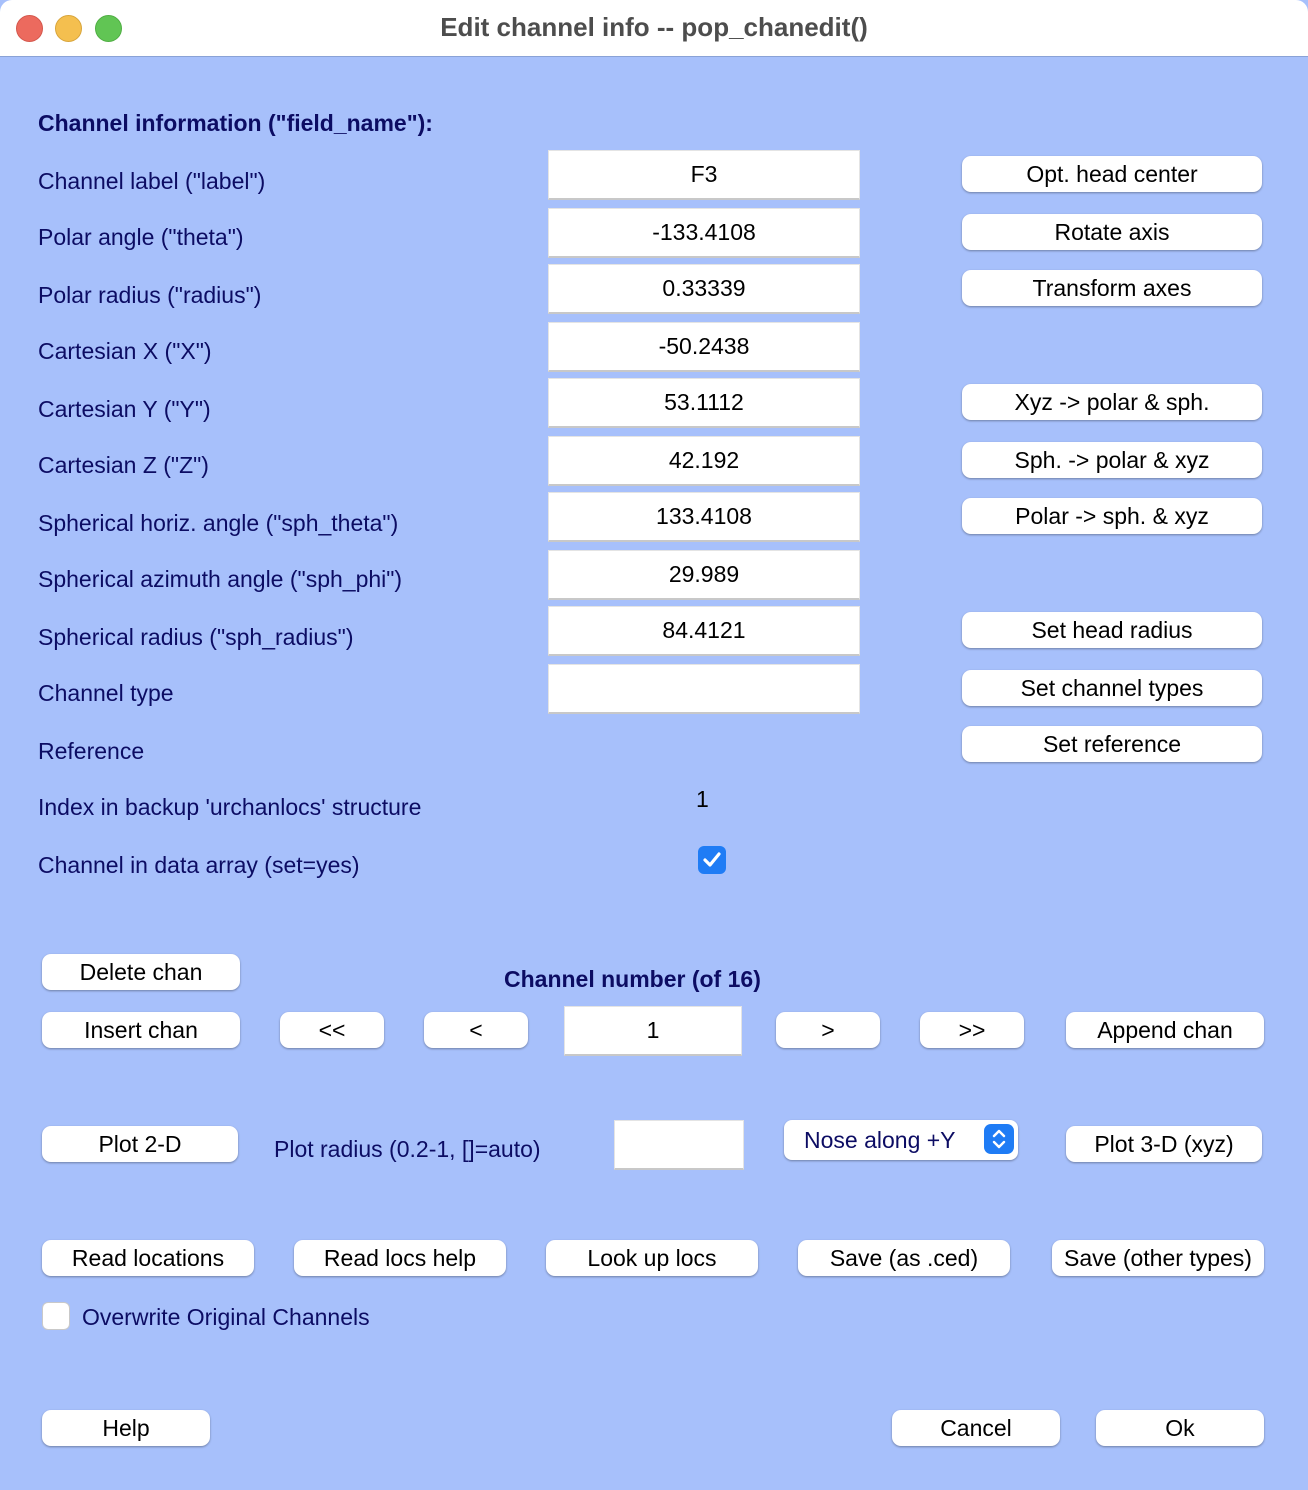 Image resolution: width=1308 pixels, height=1490 pixels. I want to click on window-title: Edit channel info -- pop_chanedit(), so click(654, 27).